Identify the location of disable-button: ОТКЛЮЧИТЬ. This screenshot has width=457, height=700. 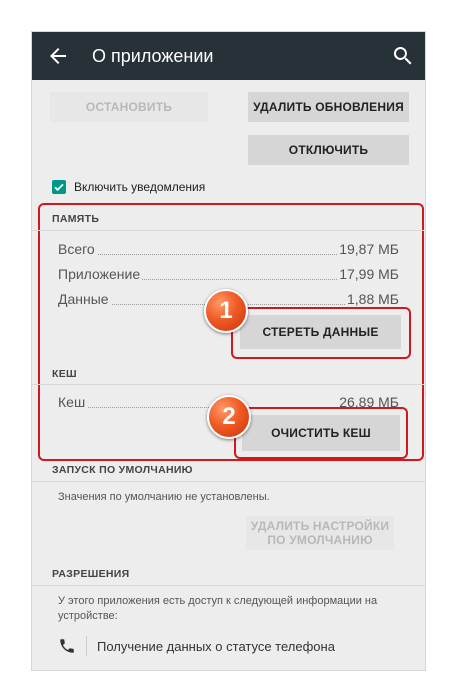
(328, 150).